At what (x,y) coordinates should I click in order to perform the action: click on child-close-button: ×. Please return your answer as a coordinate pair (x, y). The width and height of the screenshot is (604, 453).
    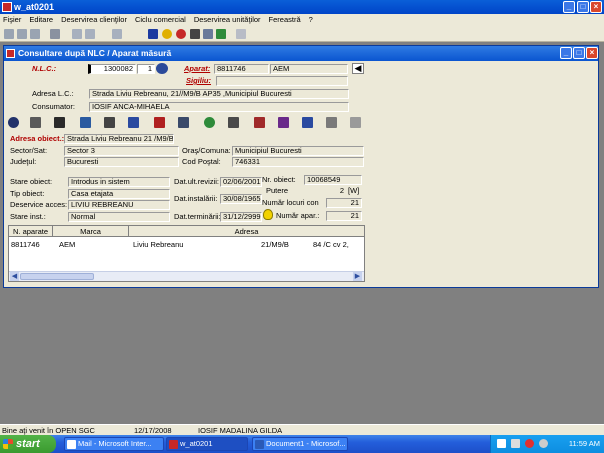
    Looking at the image, I should click on (592, 53).